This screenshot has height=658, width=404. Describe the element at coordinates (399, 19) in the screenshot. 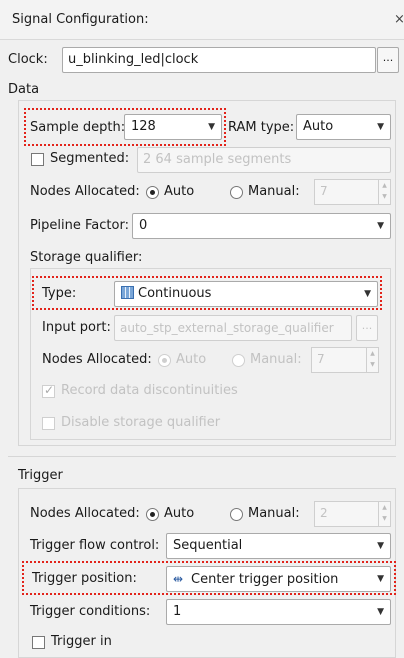

I see `close-icon: ×` at that location.